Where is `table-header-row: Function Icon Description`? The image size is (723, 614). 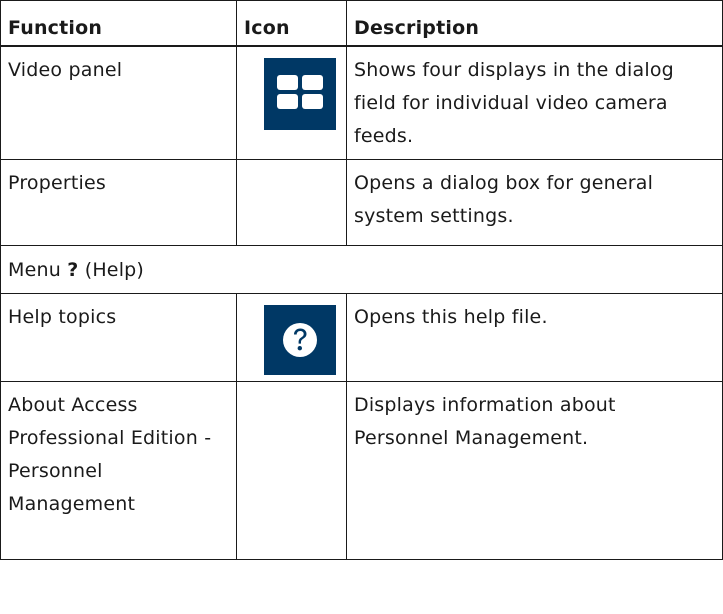 table-header-row: Function Icon Description is located at coordinates (361, 23).